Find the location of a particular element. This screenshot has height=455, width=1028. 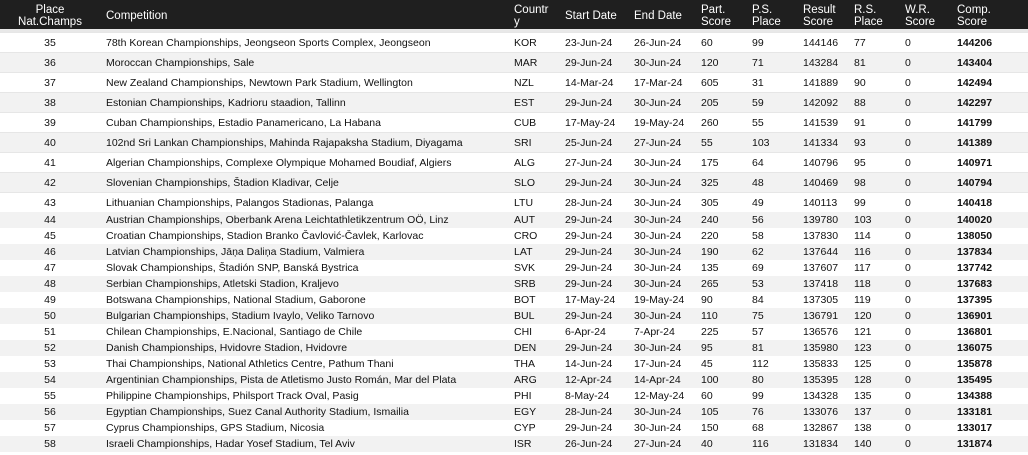

header-rs-place: R.S. Place is located at coordinates (879, 15).